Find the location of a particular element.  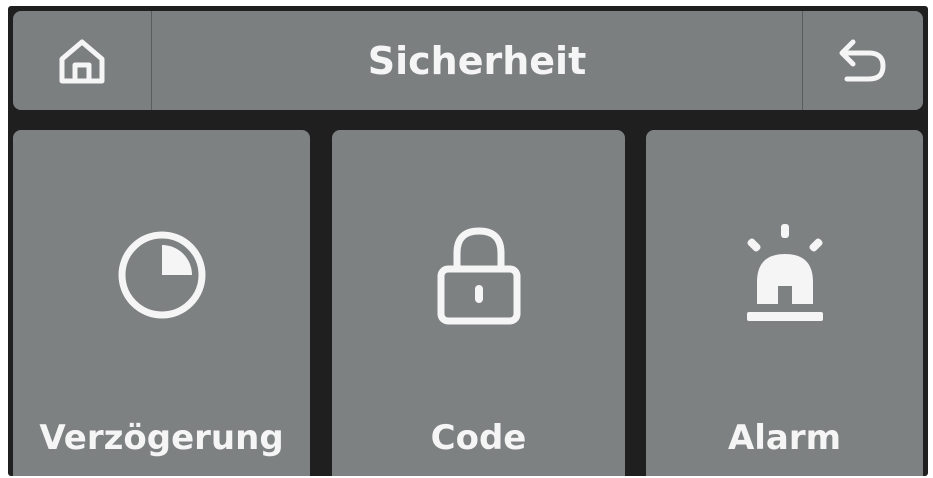

tile-label: Verzögerung is located at coordinates (161, 438).